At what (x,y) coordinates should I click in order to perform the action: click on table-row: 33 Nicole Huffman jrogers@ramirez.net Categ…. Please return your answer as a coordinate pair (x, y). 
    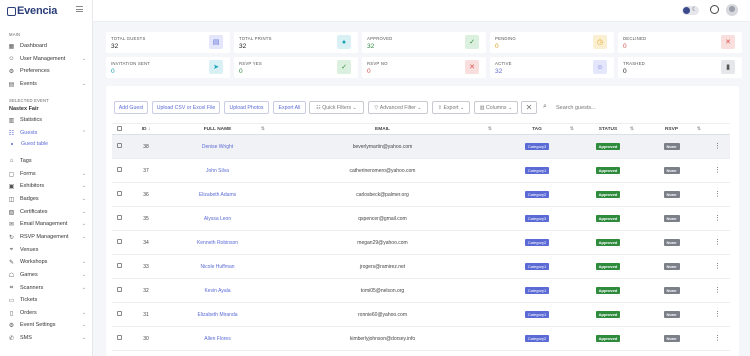
    Looking at the image, I should click on (421, 266).